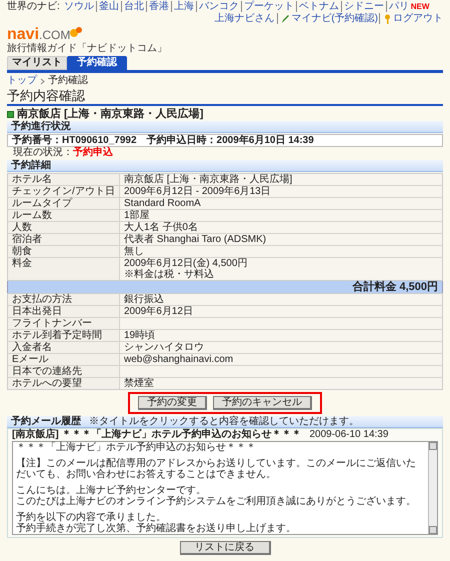  Describe the element at coordinates (74, 140) in the screenshot. I see `reservation-number: 予約番号：HT090610_7992` at that location.